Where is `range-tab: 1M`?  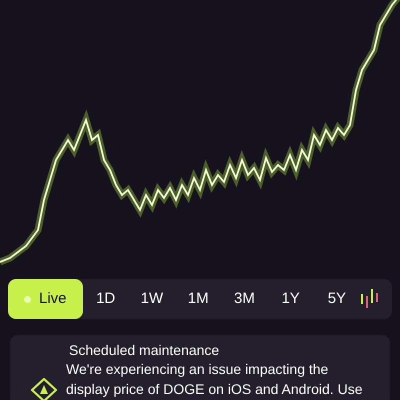
range-tab: 1M is located at coordinates (198, 299).